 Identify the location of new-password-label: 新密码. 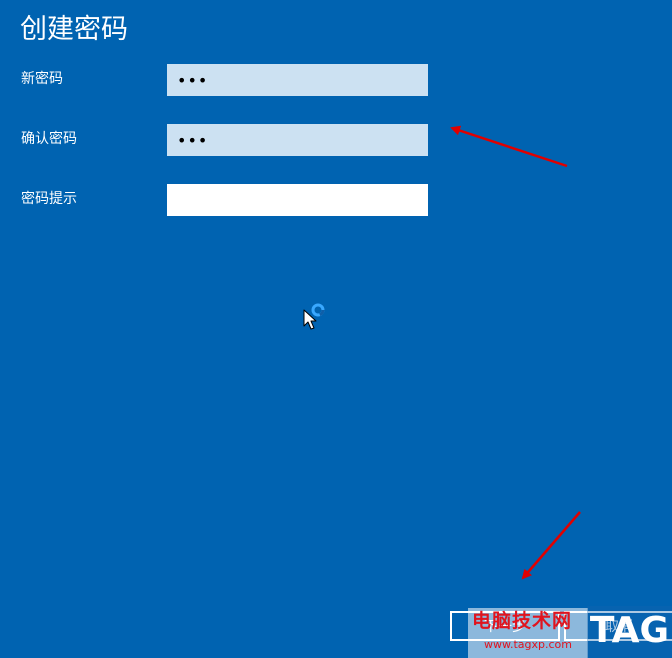
(42, 79).